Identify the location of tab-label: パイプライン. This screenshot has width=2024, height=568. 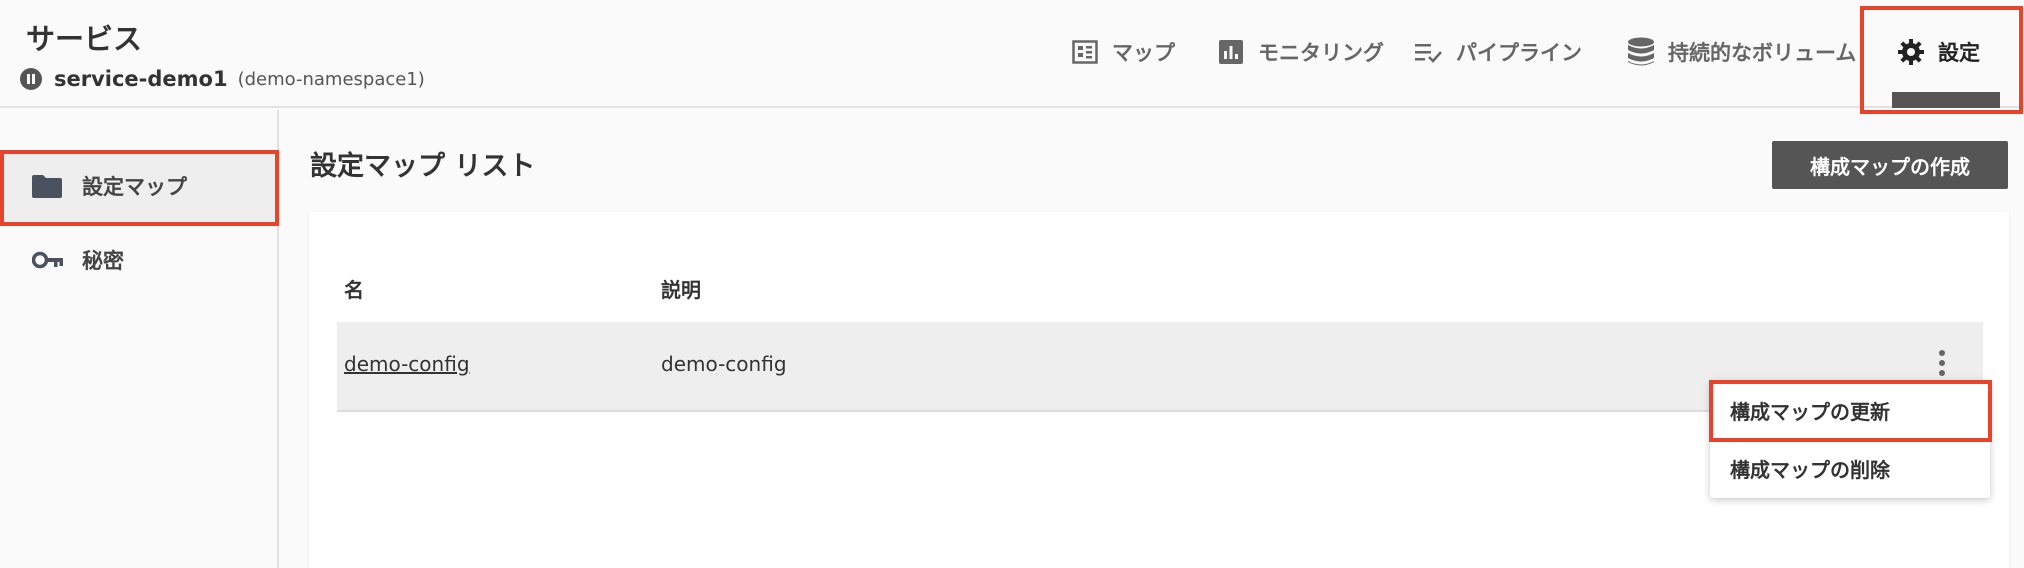
(1519, 53).